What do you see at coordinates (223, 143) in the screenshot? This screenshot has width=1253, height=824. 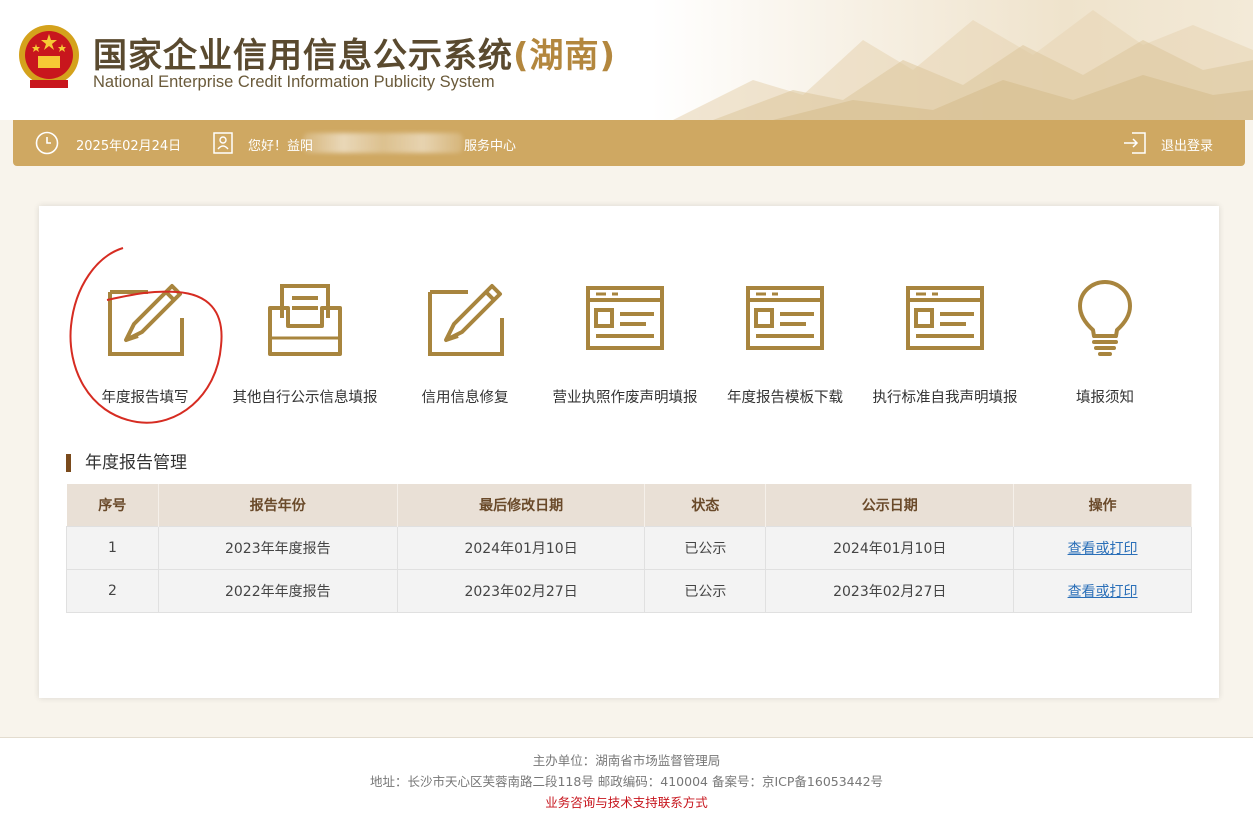 I see `user-card-icon` at bounding box center [223, 143].